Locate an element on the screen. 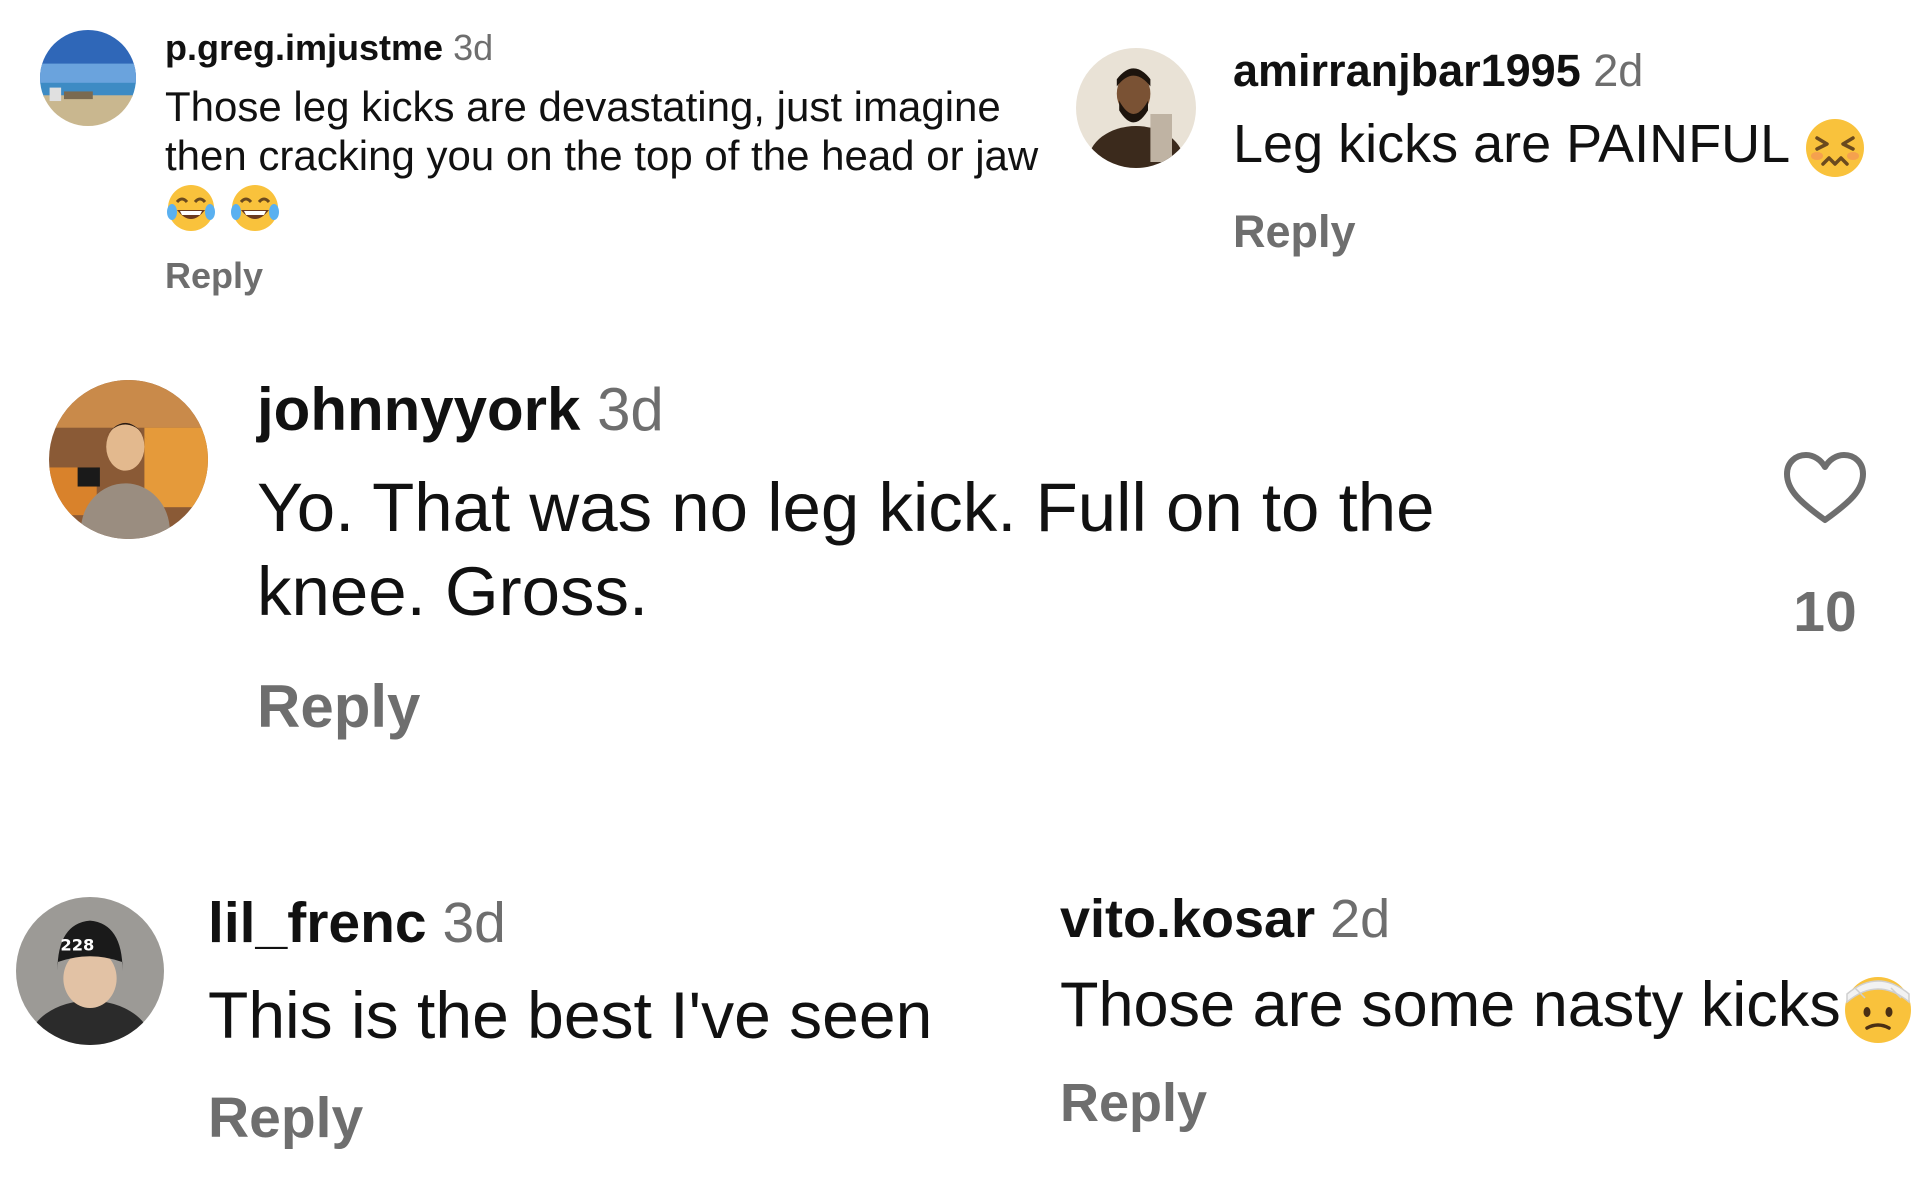 The image size is (1920, 1200). comment-text: Those are some nasty kicks is located at coordinates (1487, 1007).